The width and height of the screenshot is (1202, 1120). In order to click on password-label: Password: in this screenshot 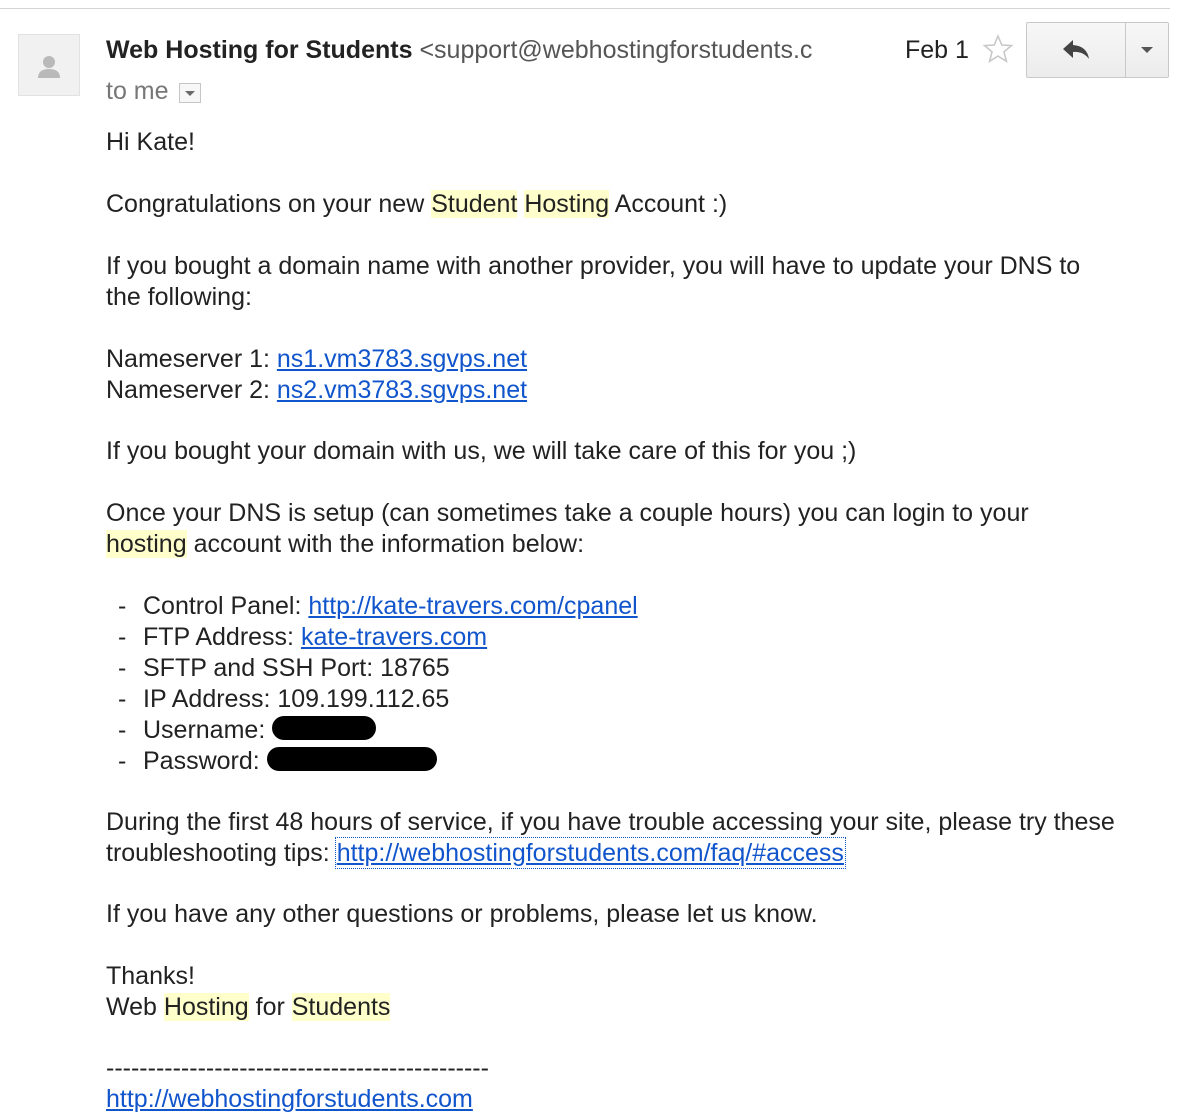, I will do `click(205, 761)`.